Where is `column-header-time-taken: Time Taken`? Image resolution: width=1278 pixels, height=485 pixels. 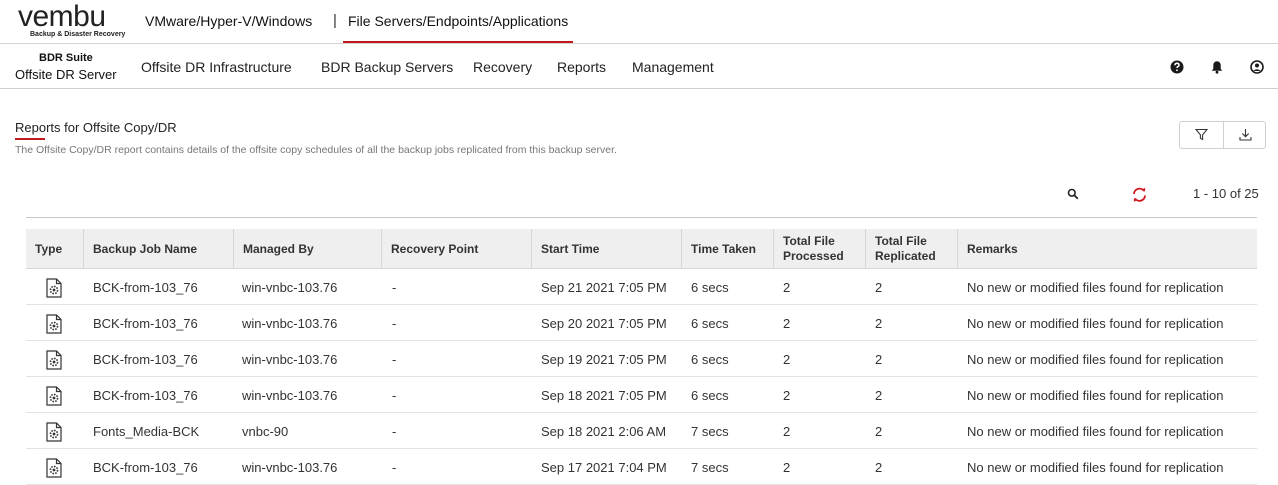
column-header-time-taken: Time Taken is located at coordinates (728, 249).